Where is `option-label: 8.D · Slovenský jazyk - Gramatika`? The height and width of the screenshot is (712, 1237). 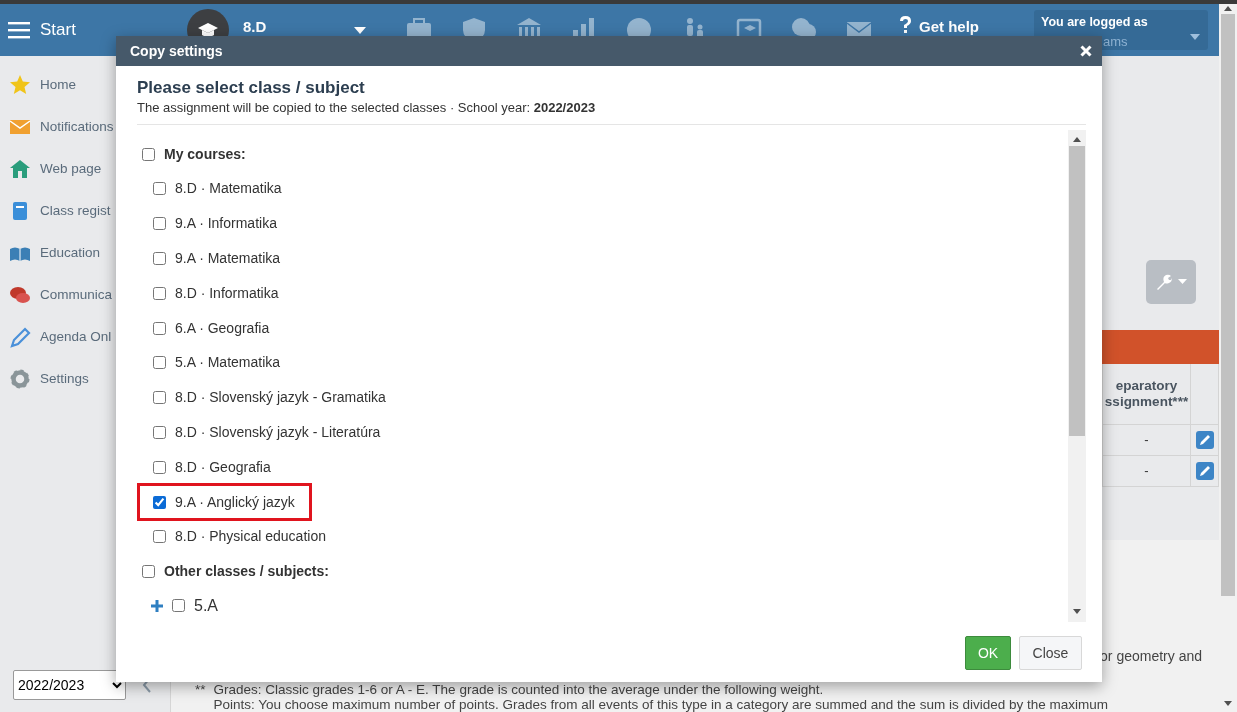 option-label: 8.D · Slovenský jazyk - Gramatika is located at coordinates (280, 398).